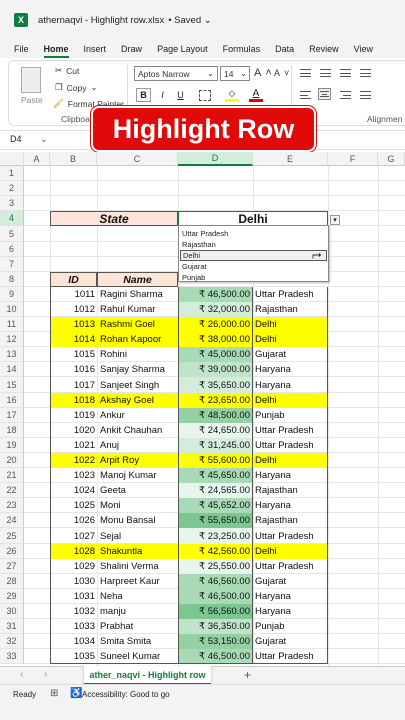  I want to click on row-header: 20, so click(12, 460).